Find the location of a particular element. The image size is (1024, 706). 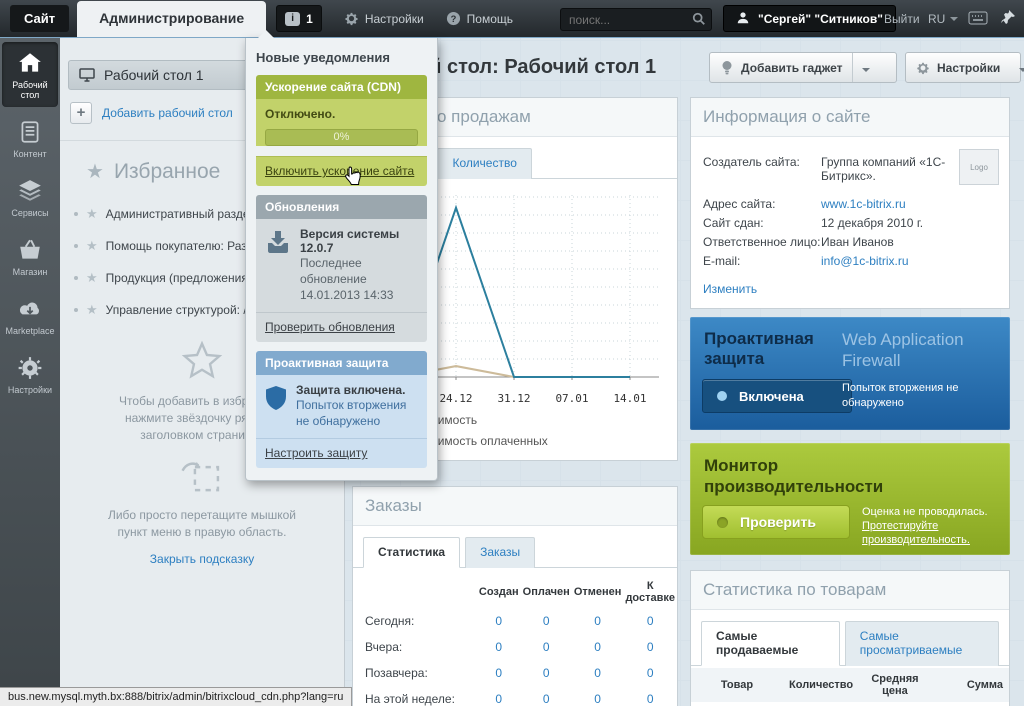

search-input is located at coordinates (636, 19).